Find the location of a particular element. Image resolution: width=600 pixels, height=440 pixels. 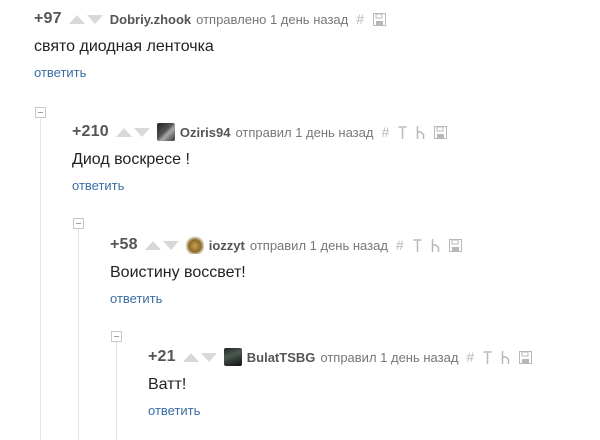

comment-header: +58 iozzyt отправил 1 день назад # is located at coordinates (290, 245).